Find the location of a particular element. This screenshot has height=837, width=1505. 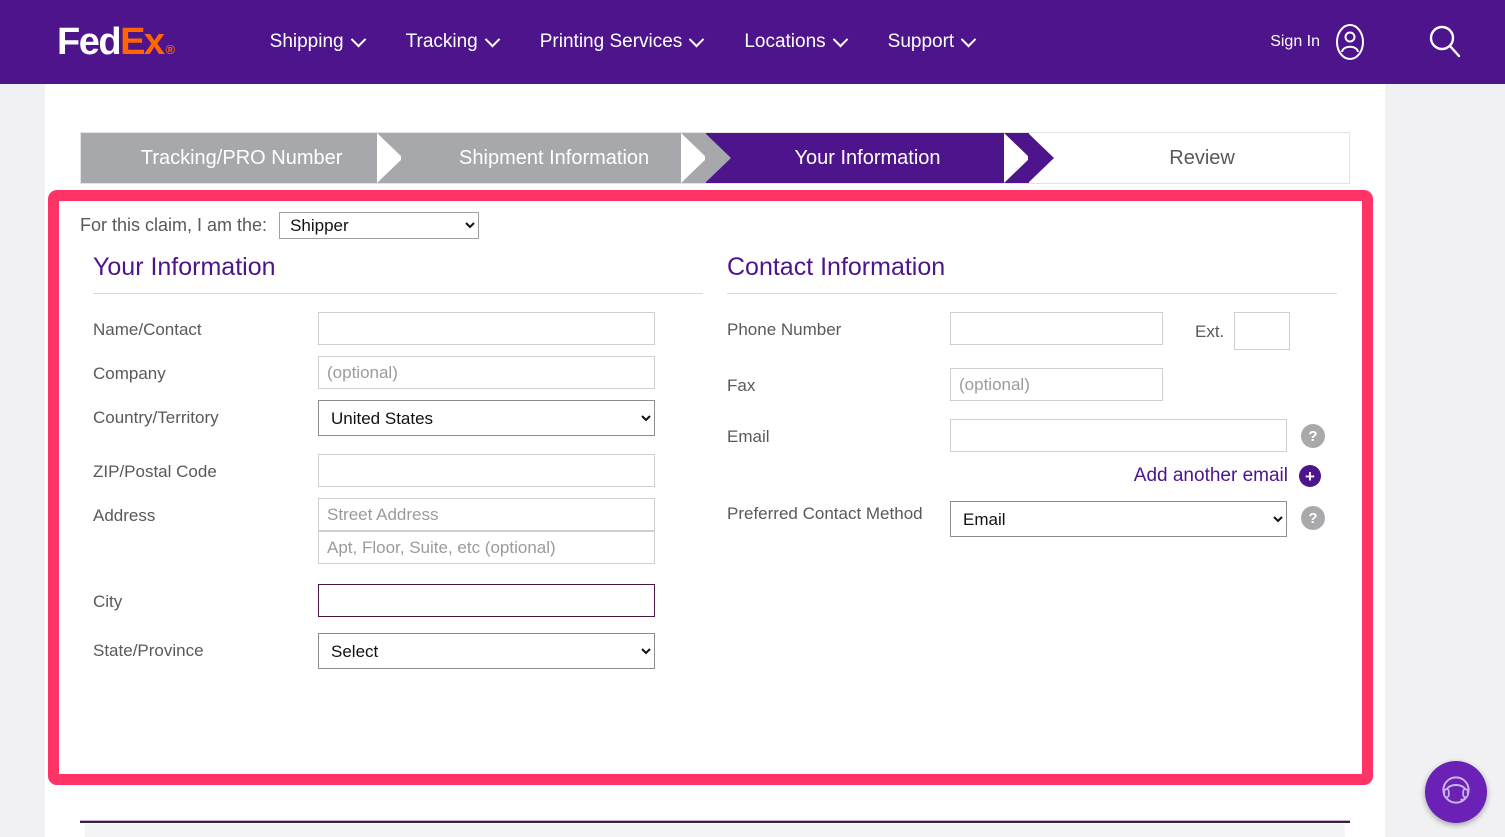

field-row-phone: Phone Number Ext. is located at coordinates (1032, 331).